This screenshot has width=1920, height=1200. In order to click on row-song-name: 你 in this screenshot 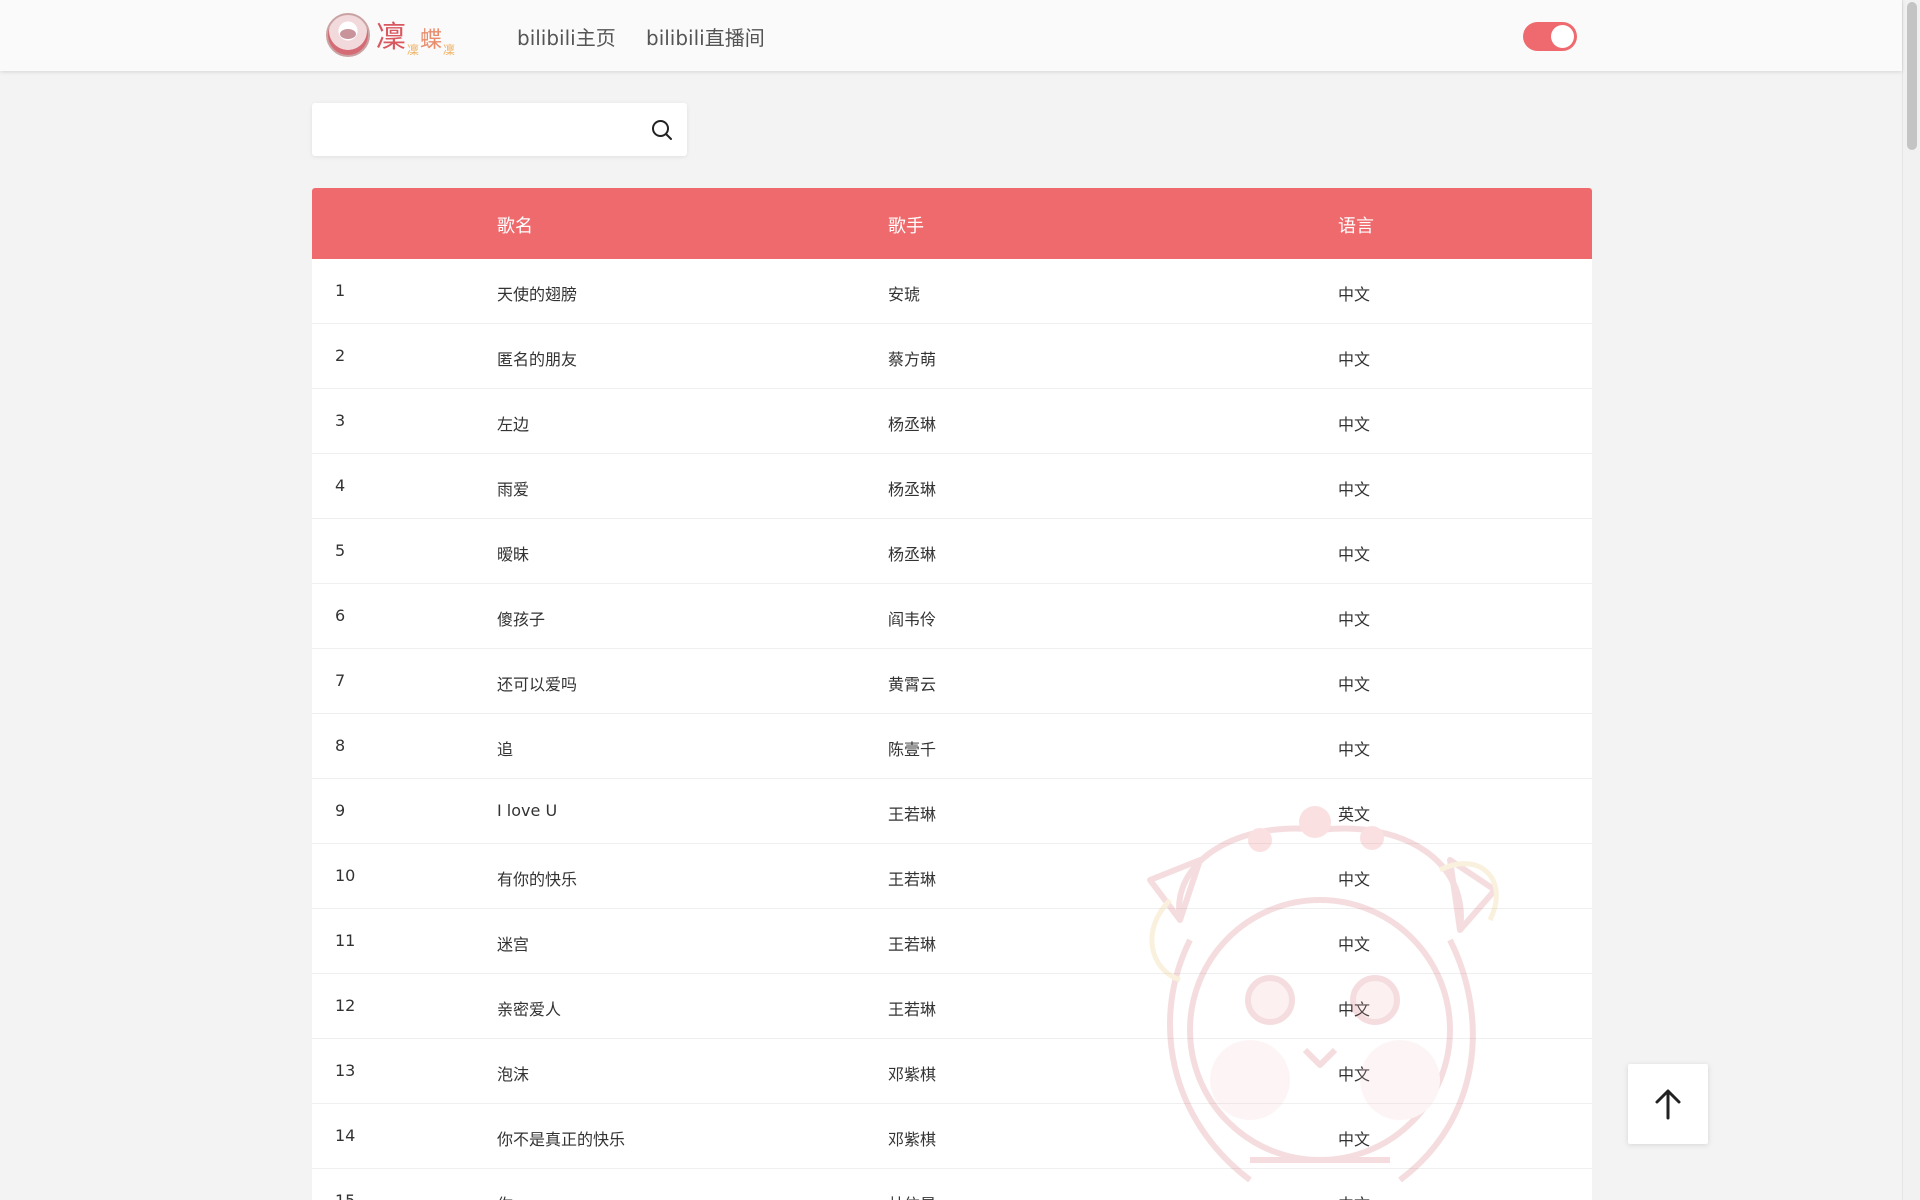, I will do `click(505, 1195)`.